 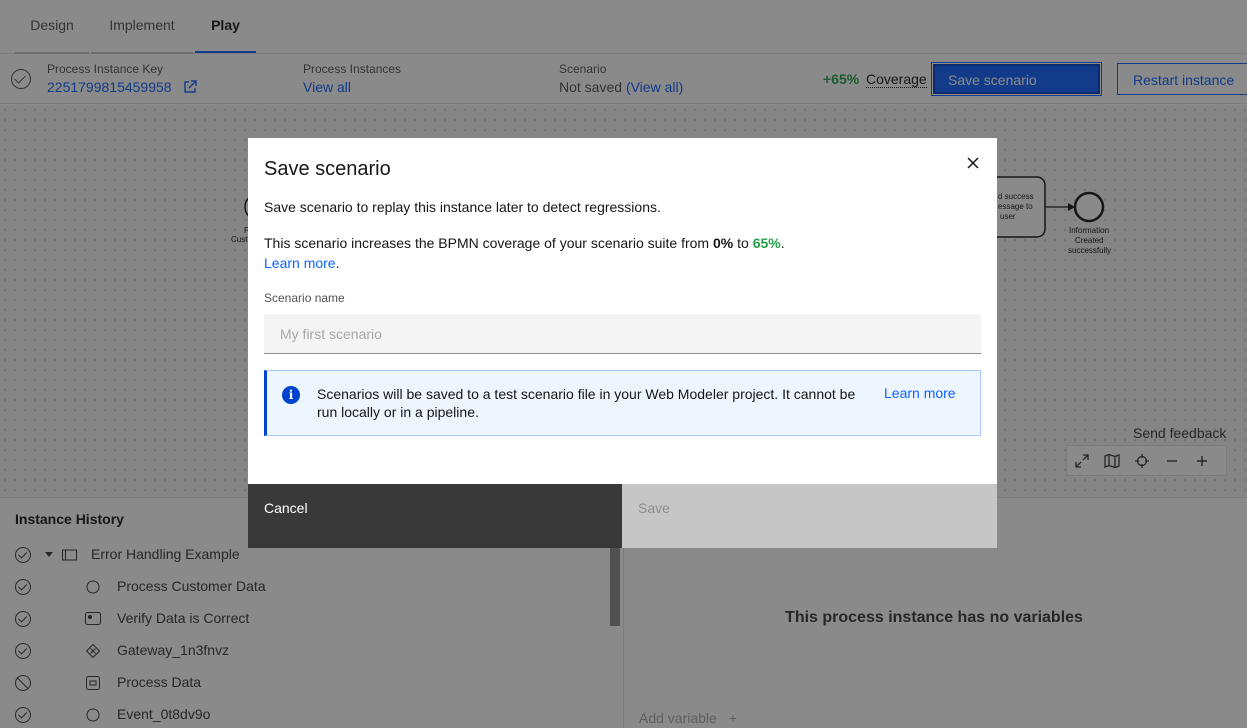 What do you see at coordinates (304, 298) in the screenshot?
I see `scenario-name-label: Scenario name` at bounding box center [304, 298].